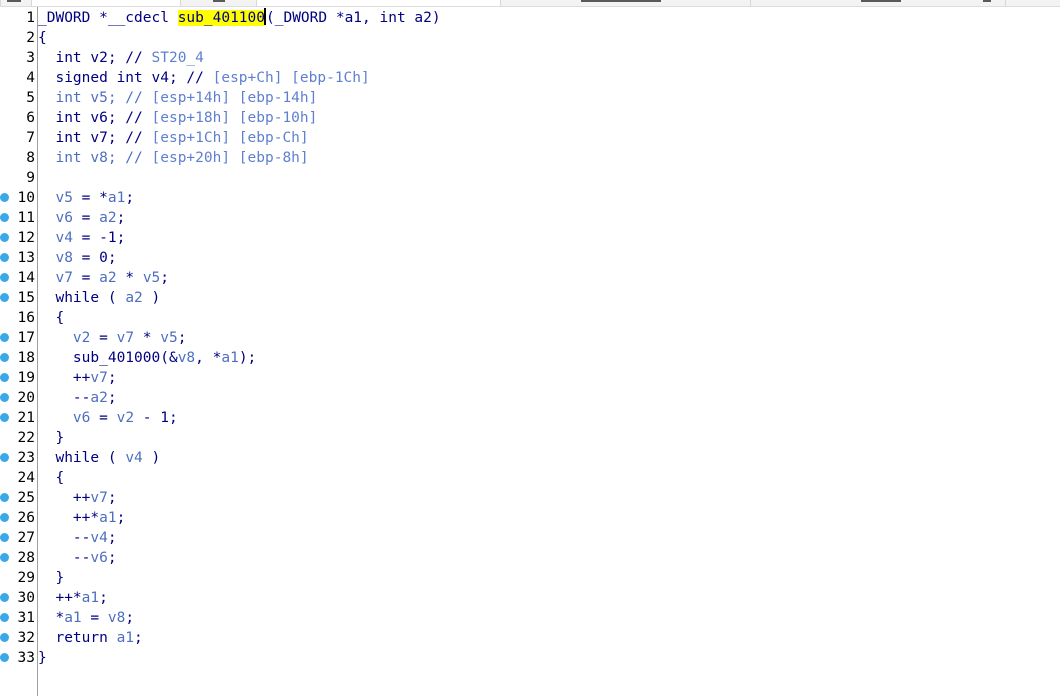 The height and width of the screenshot is (696, 1060). What do you see at coordinates (530, 198) in the screenshot?
I see `code-line: 10 v5 = *a1;` at bounding box center [530, 198].